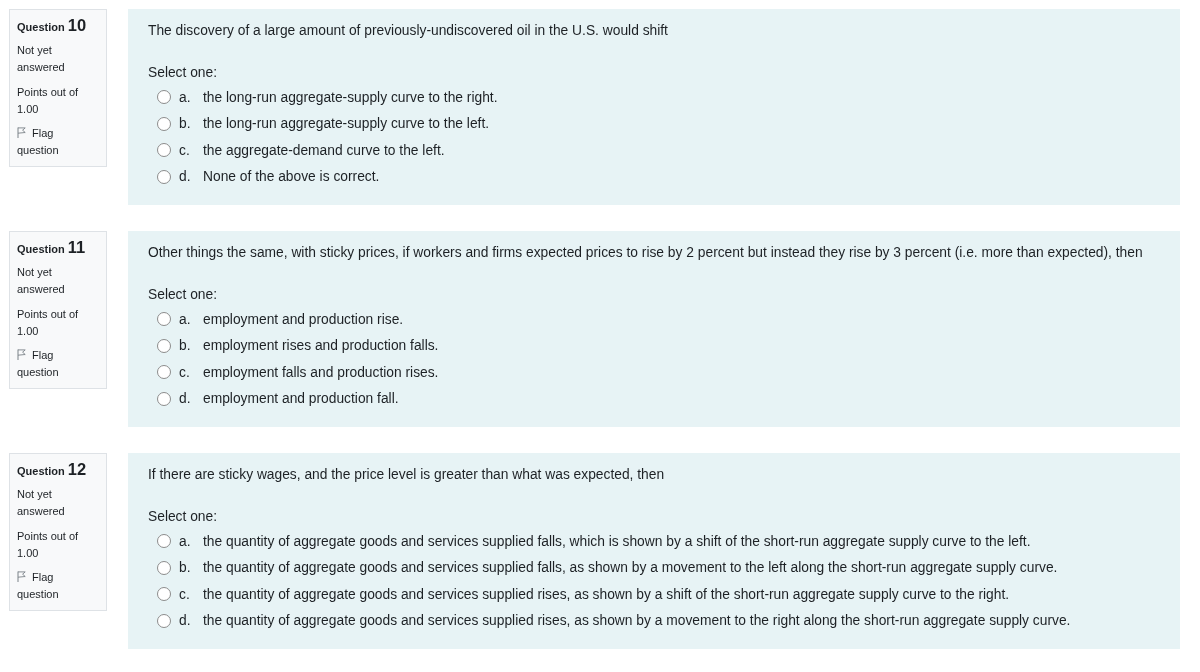  I want to click on question-text: If there are sticky wages, and the price level is greater than what was expected, then, so click(407, 475).